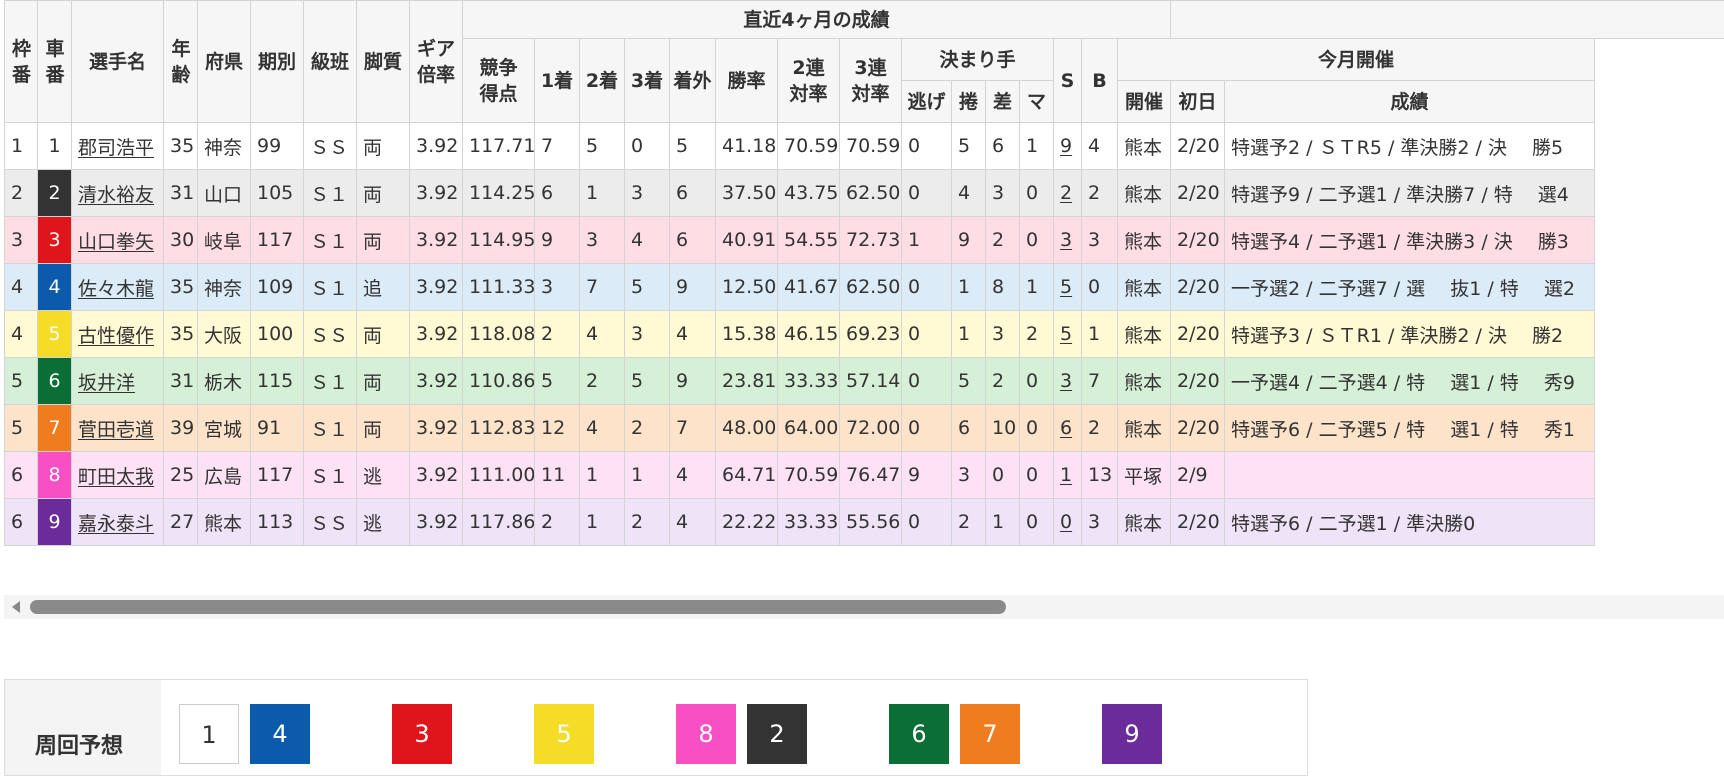 The height and width of the screenshot is (776, 1724). I want to click on rider-results: 特選予4 / 二予選1 / 準決勝3 / 決 勝3, so click(1410, 240).